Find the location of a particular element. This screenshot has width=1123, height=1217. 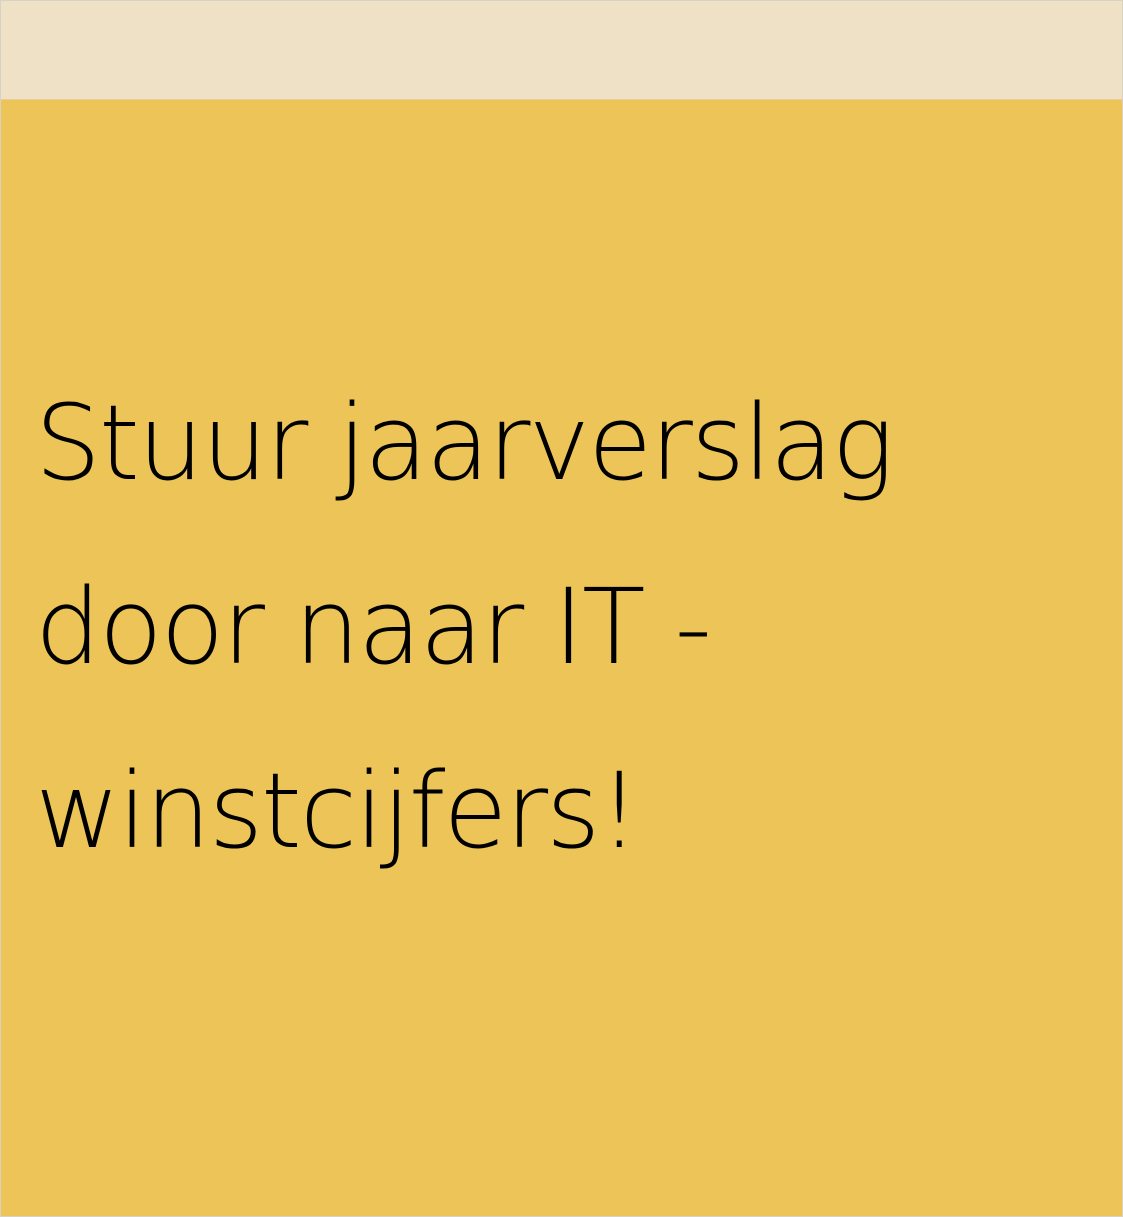

note-text-line-3: winstcijfers! is located at coordinates (337, 811).